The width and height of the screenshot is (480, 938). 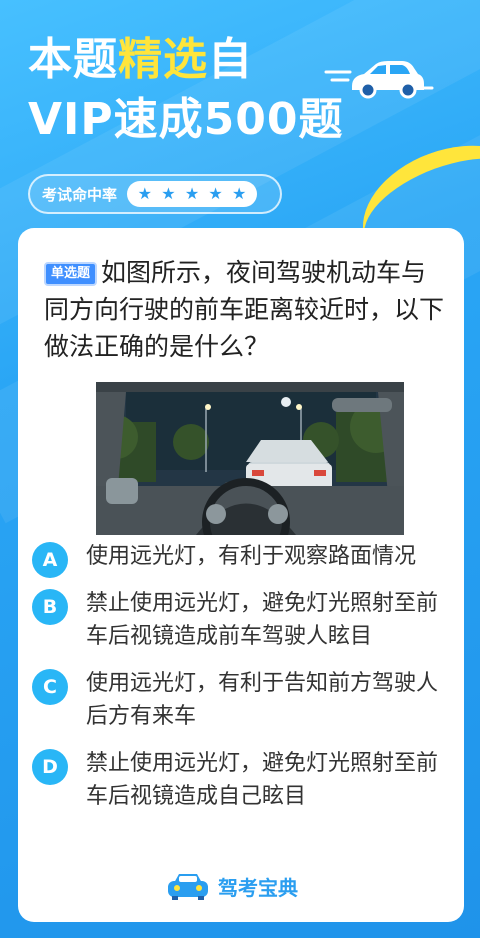 I want to click on option-b: B 禁止使用远光灯，避免灯光照射至前车后视镜造成前车驾驶人眩目, so click(x=242, y=620).